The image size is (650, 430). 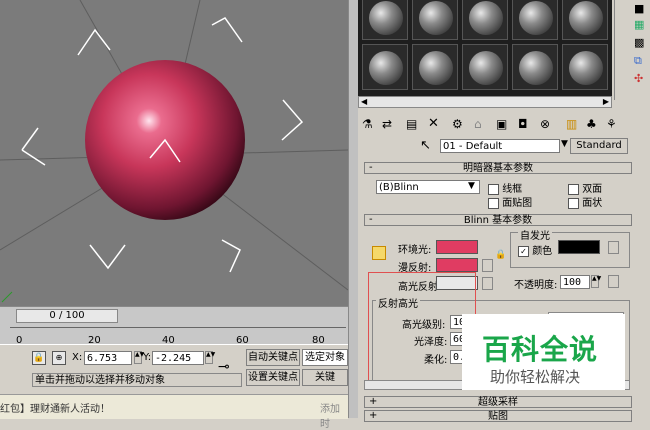 I want to click on timeline: 0 / 100 0 20 40 60 80, so click(x=174, y=326).